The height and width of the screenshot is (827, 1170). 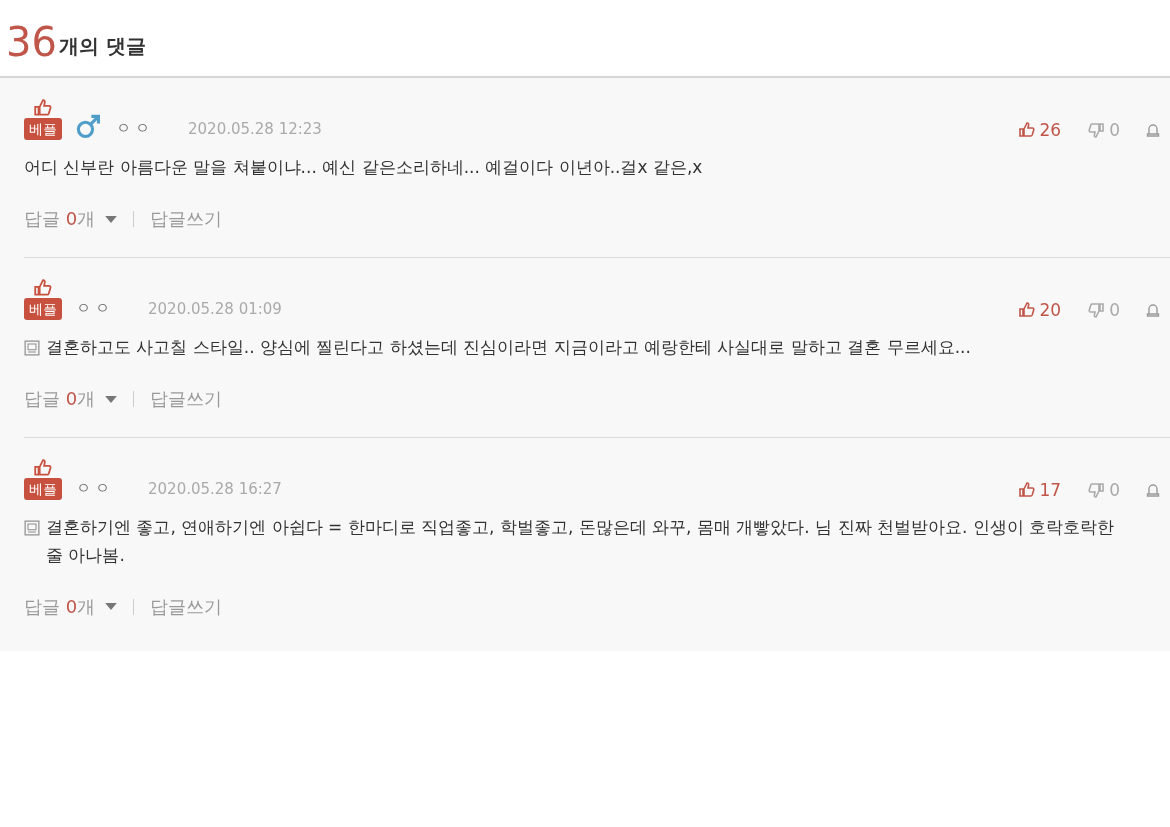 What do you see at coordinates (1039, 310) in the screenshot?
I see `like-button: 20` at bounding box center [1039, 310].